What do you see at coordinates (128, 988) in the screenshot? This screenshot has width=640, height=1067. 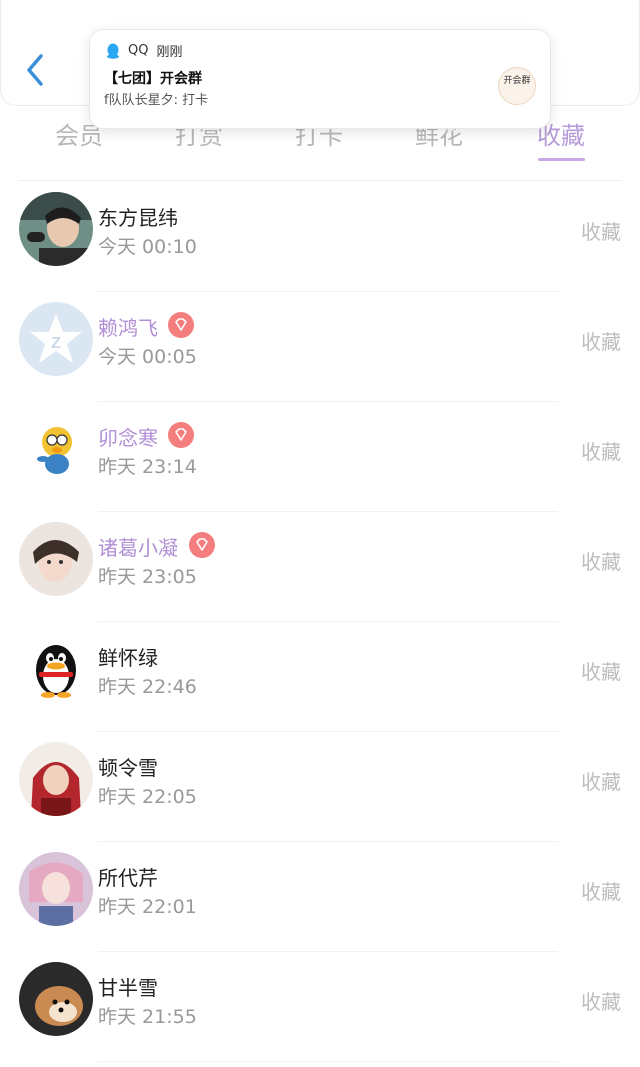 I see `user-name: 甘半雪` at bounding box center [128, 988].